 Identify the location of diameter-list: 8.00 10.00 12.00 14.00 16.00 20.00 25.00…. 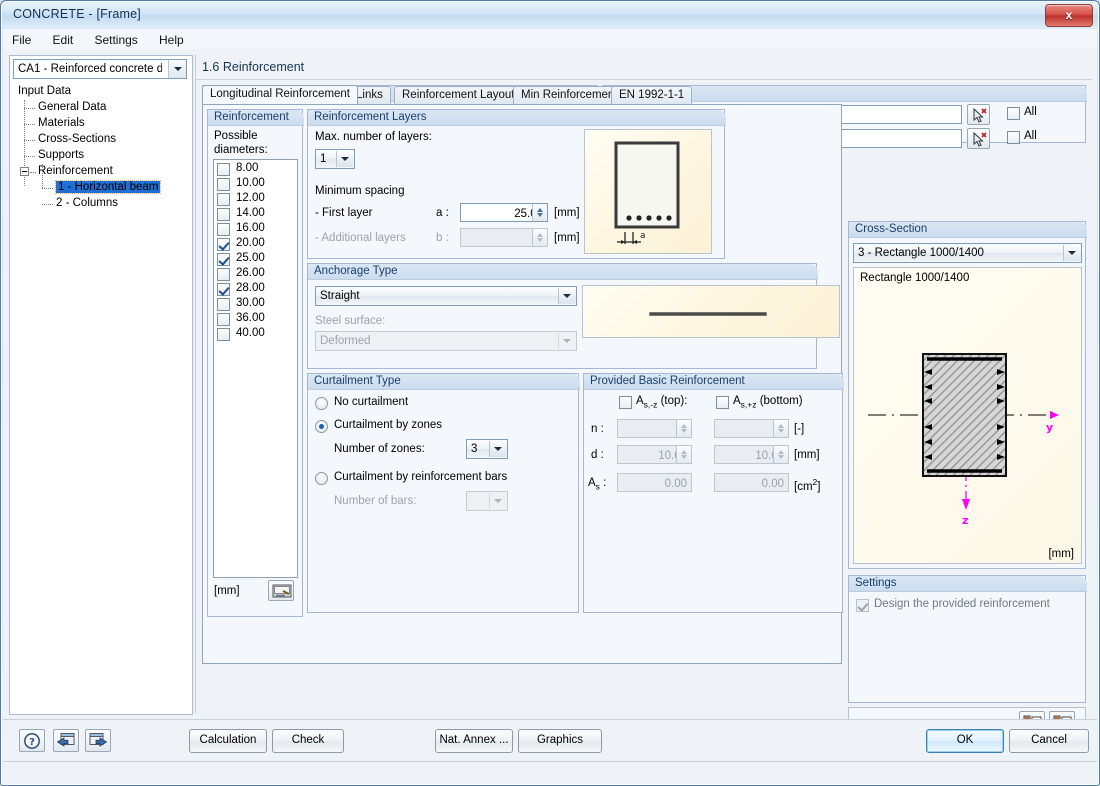
(255, 368).